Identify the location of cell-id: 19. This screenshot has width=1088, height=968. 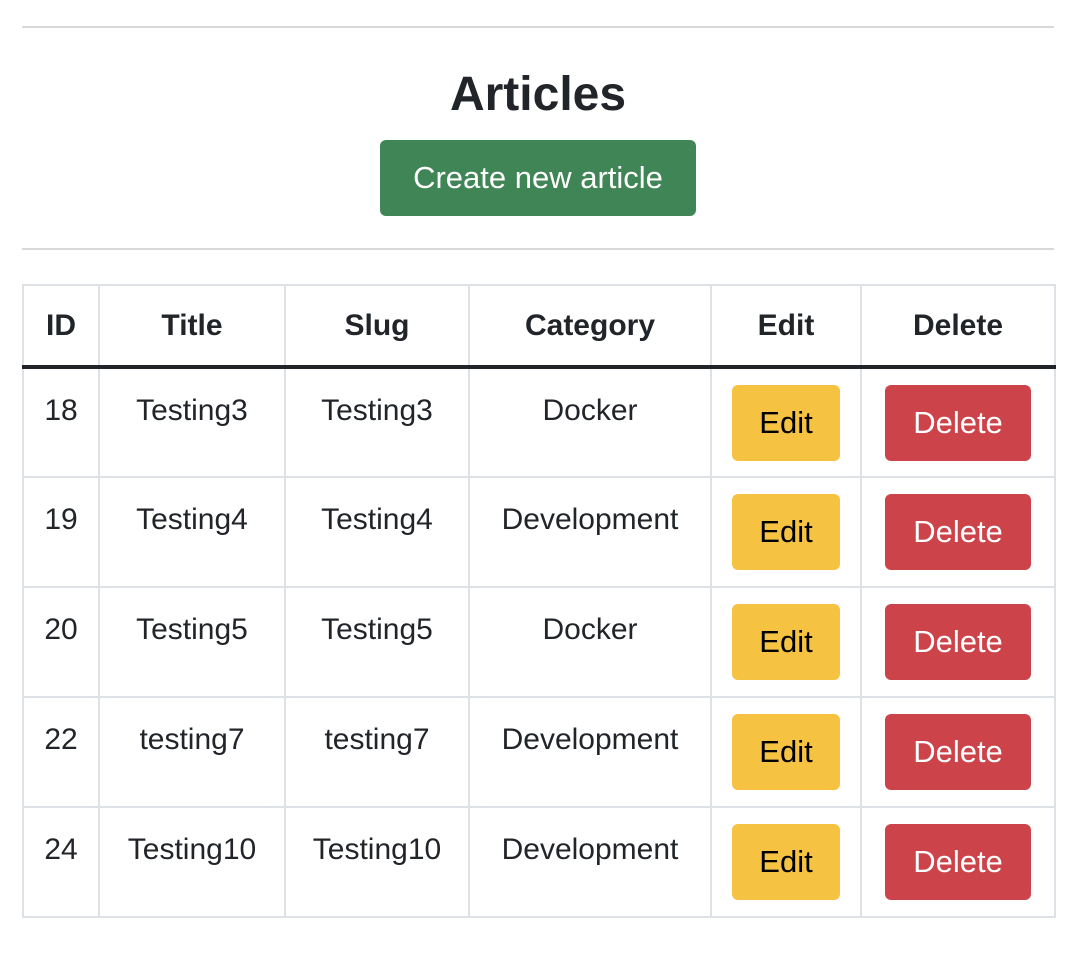
(61, 532).